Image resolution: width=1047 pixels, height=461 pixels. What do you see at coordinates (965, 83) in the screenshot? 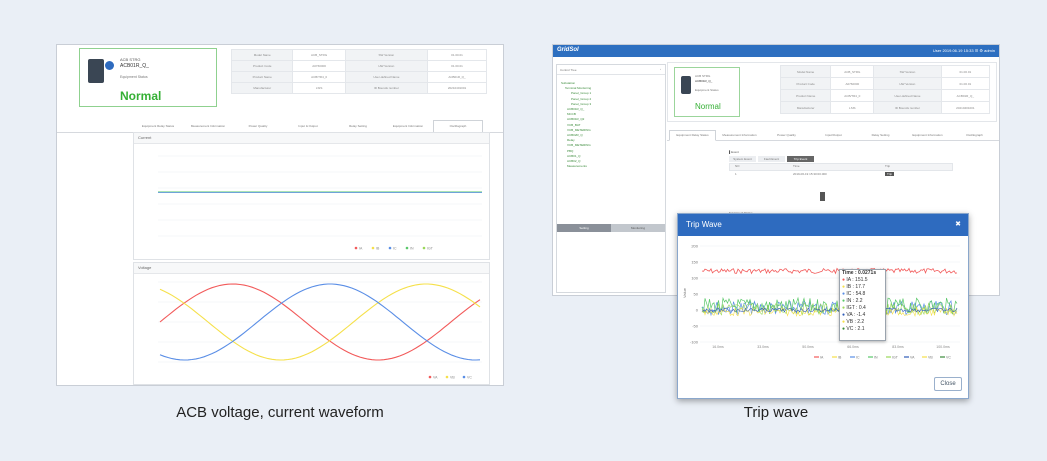
I see `info-value: 01.00.01` at bounding box center [965, 83].